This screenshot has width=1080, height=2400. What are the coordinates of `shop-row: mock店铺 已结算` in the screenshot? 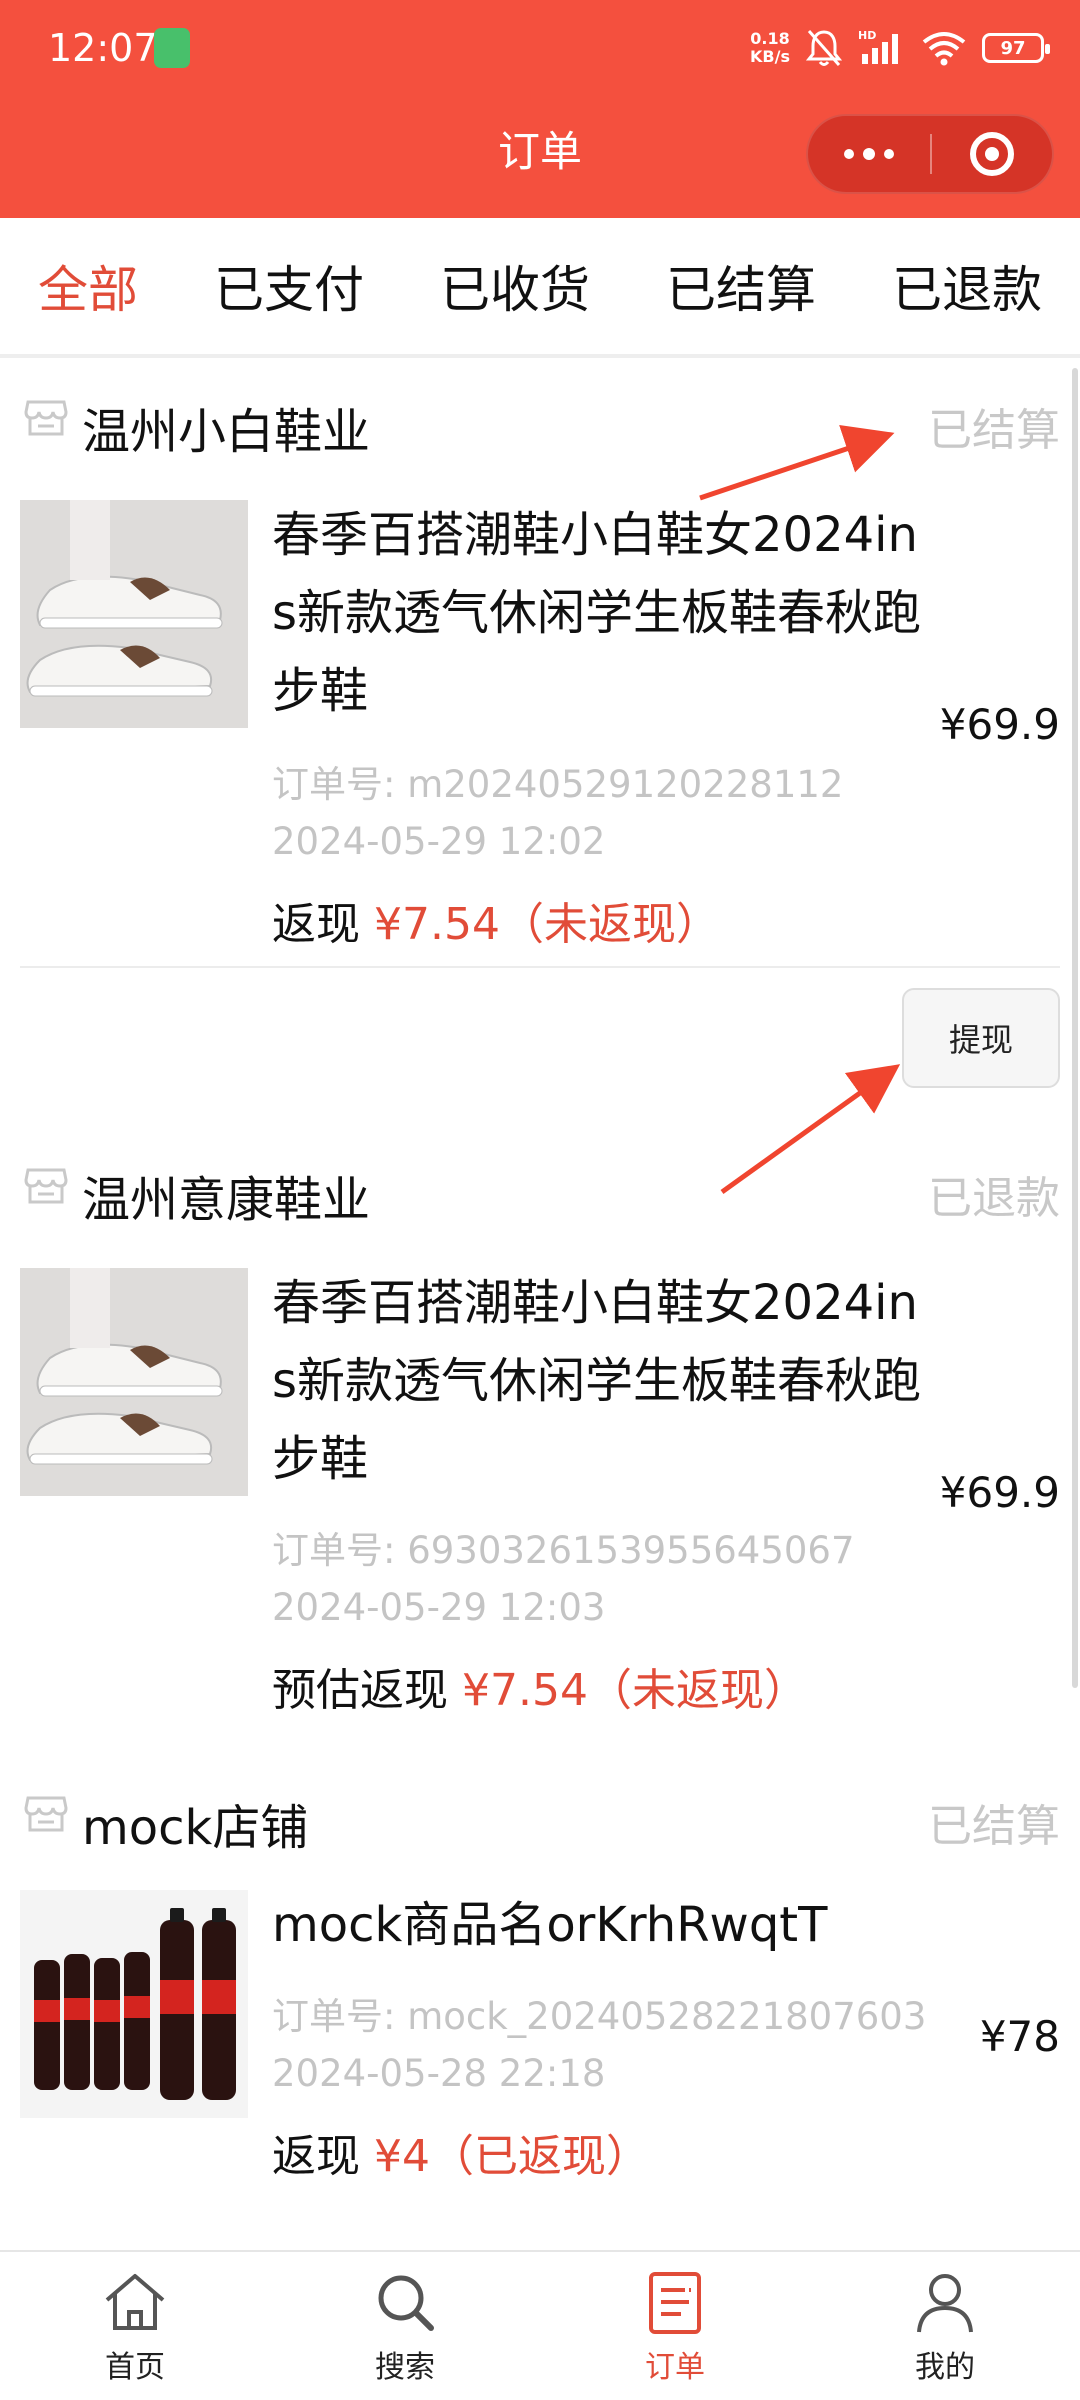 It's located at (540, 1818).